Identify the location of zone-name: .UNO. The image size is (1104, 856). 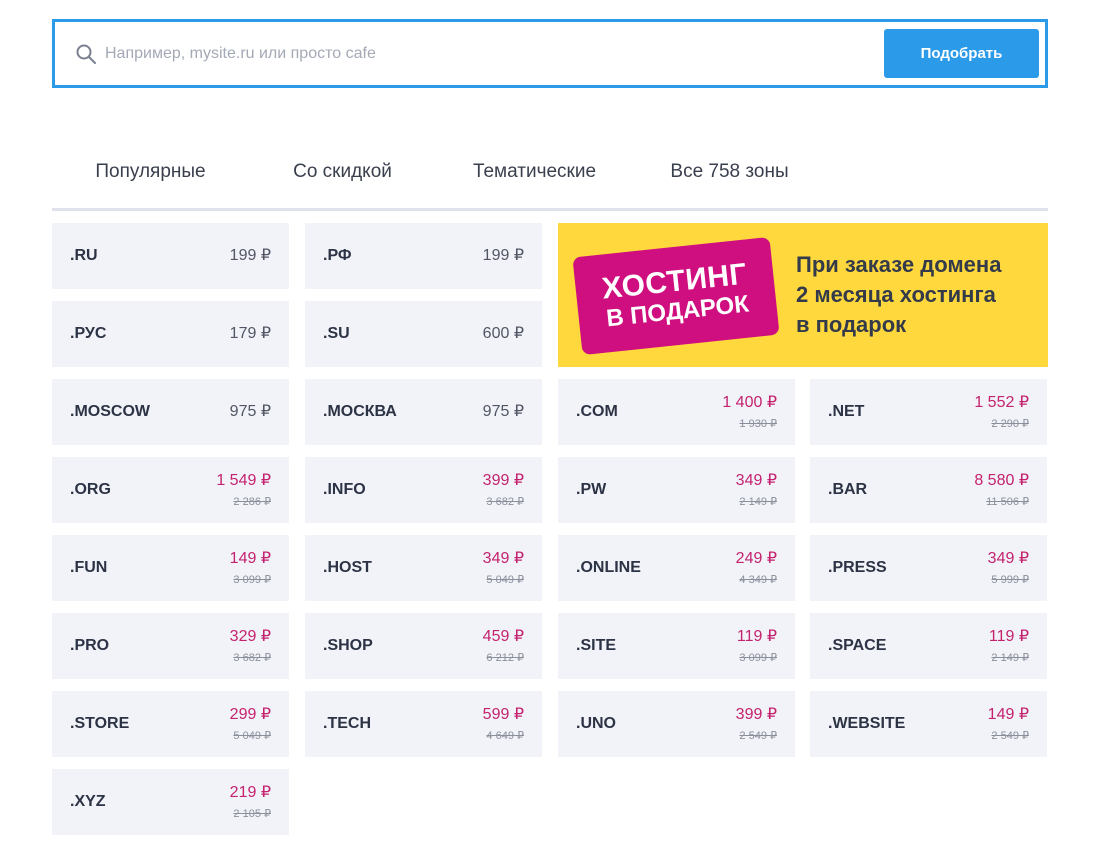
(596, 723).